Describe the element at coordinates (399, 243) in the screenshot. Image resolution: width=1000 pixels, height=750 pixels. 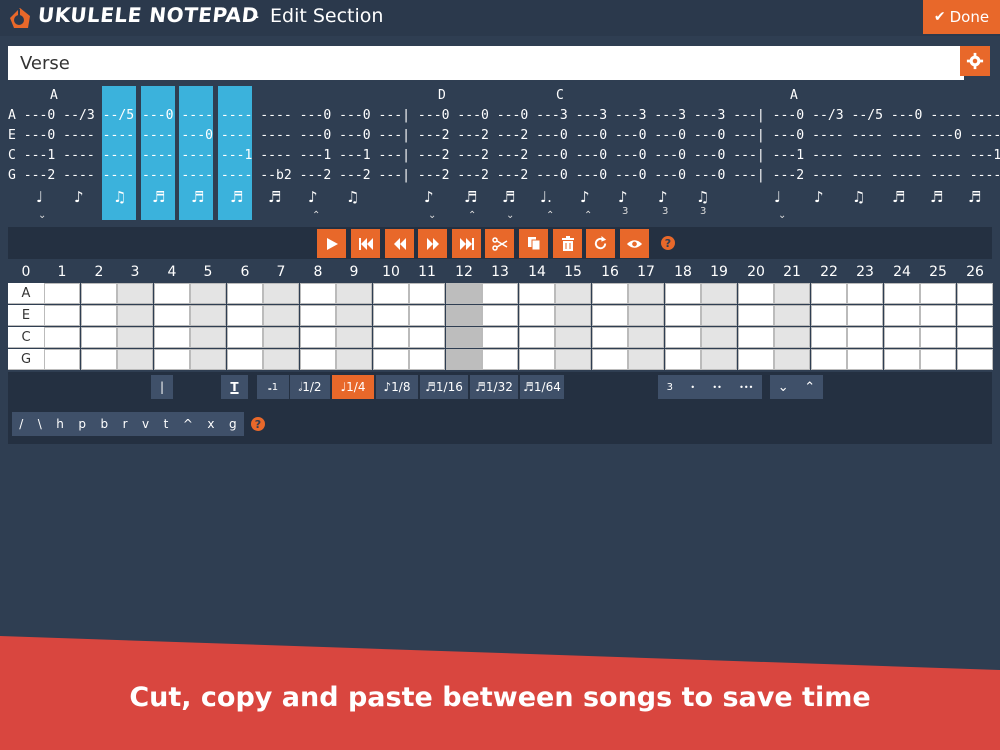
I see `rewind-button` at that location.